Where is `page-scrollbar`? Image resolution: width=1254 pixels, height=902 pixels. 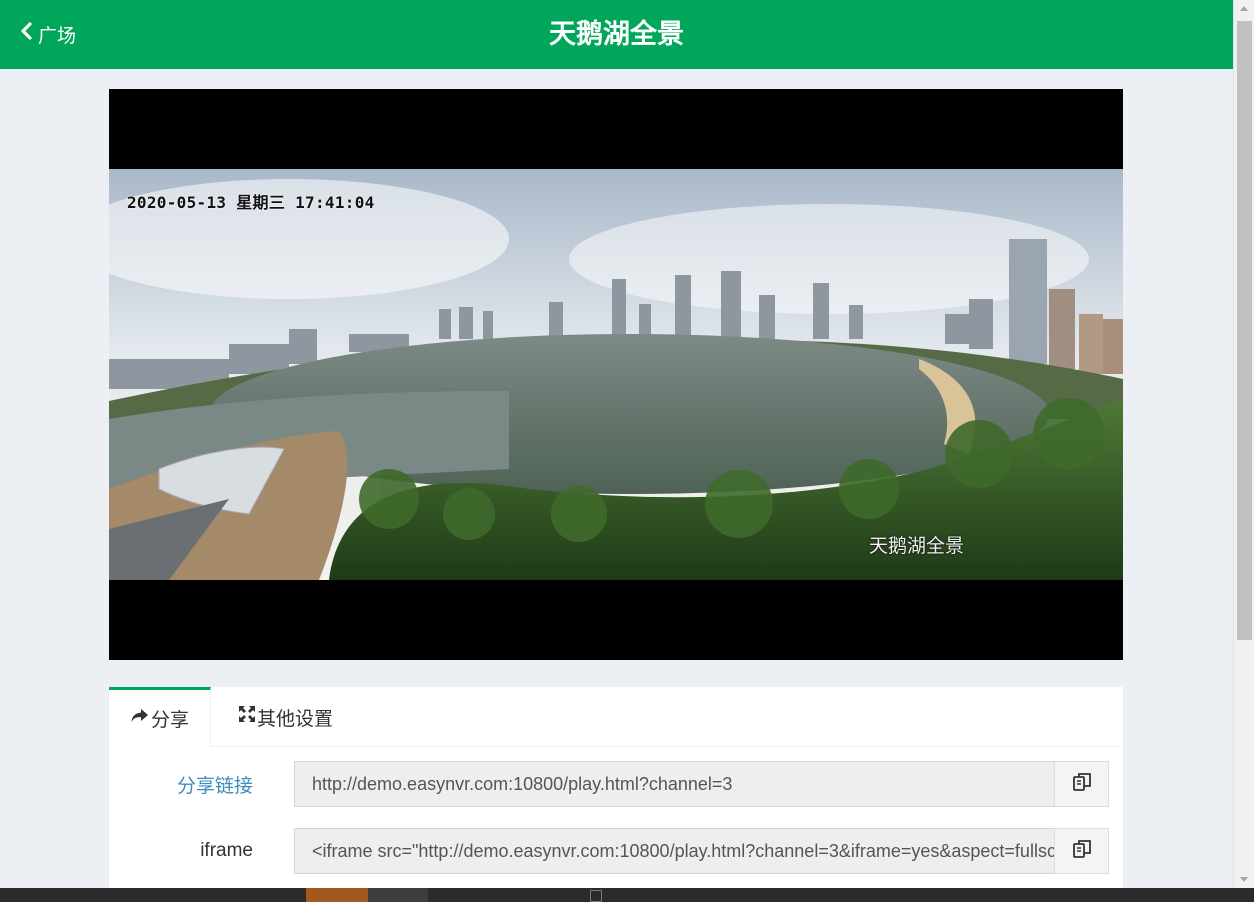 page-scrollbar is located at coordinates (1243, 444).